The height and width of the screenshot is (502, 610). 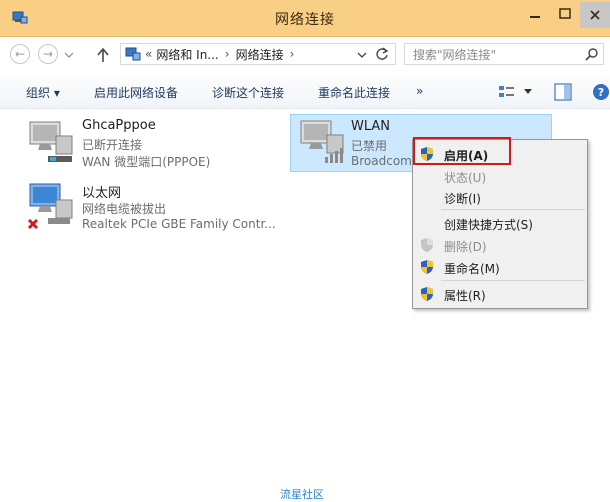 I want to click on menu-item-delete: 删除(D), so click(x=500, y=245).